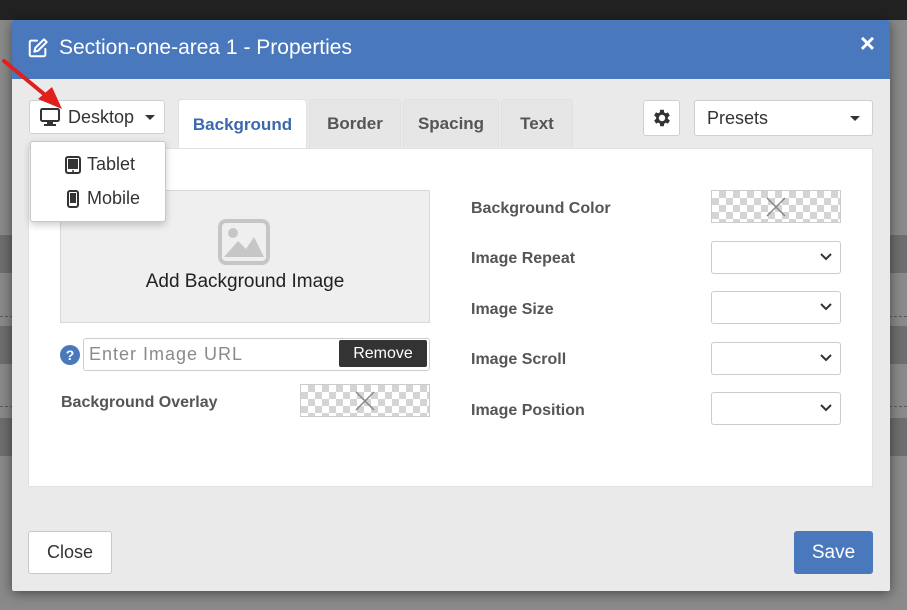  What do you see at coordinates (245, 281) in the screenshot?
I see `add-image-label: Add Background Image` at bounding box center [245, 281].